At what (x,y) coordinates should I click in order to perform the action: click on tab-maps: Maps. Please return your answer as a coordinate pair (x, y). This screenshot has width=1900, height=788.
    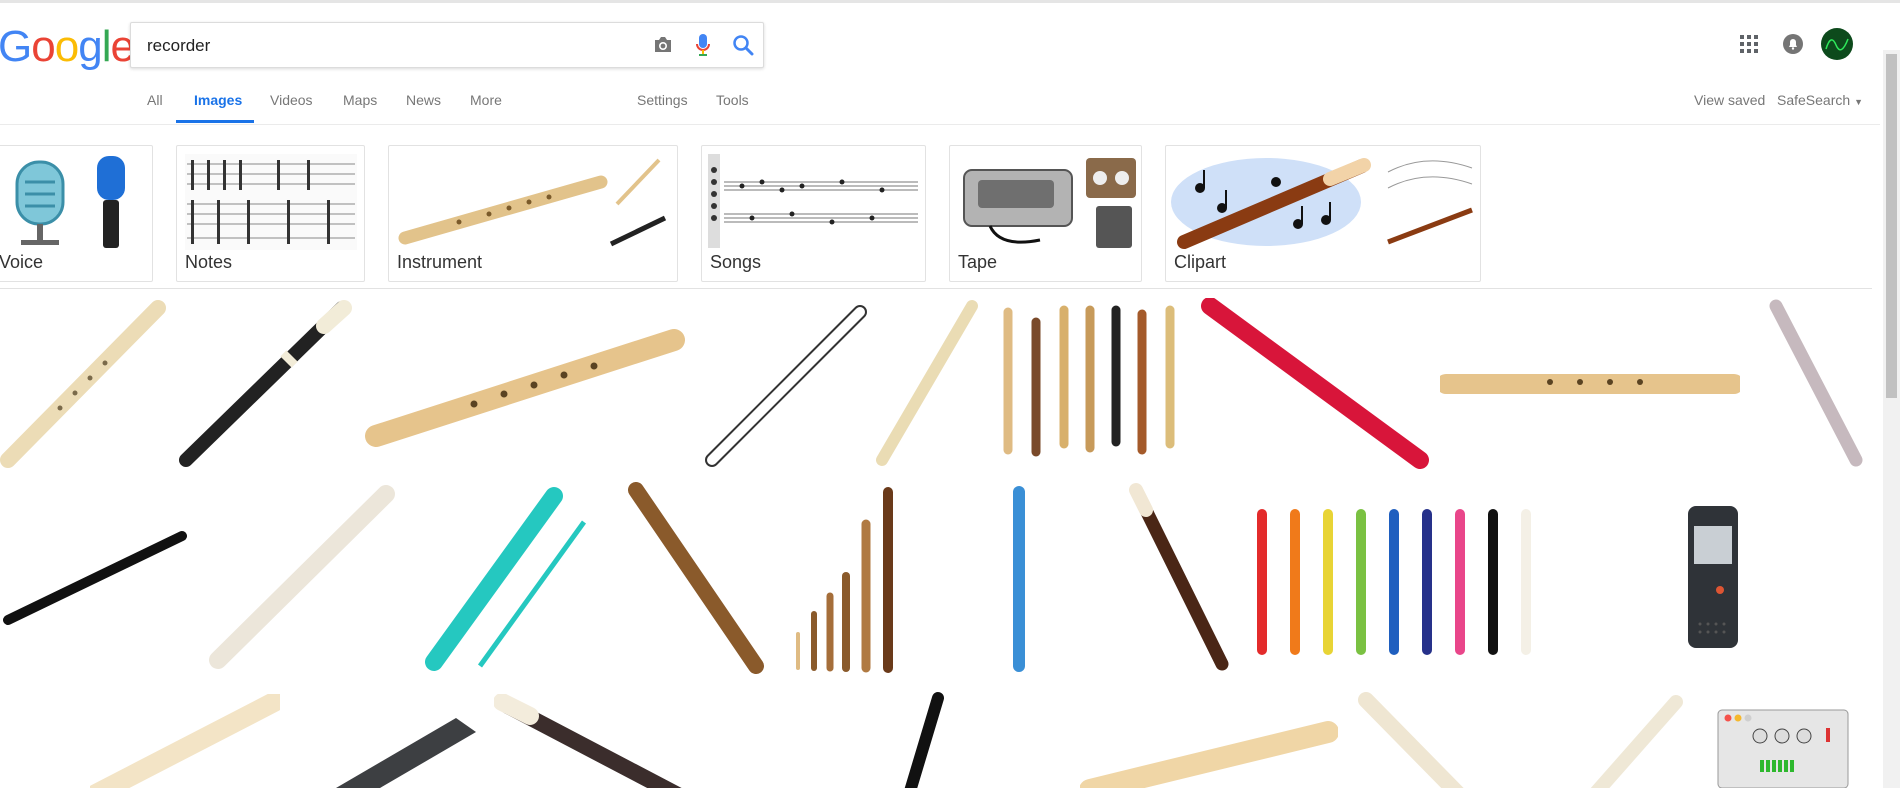
    Looking at the image, I should click on (360, 100).